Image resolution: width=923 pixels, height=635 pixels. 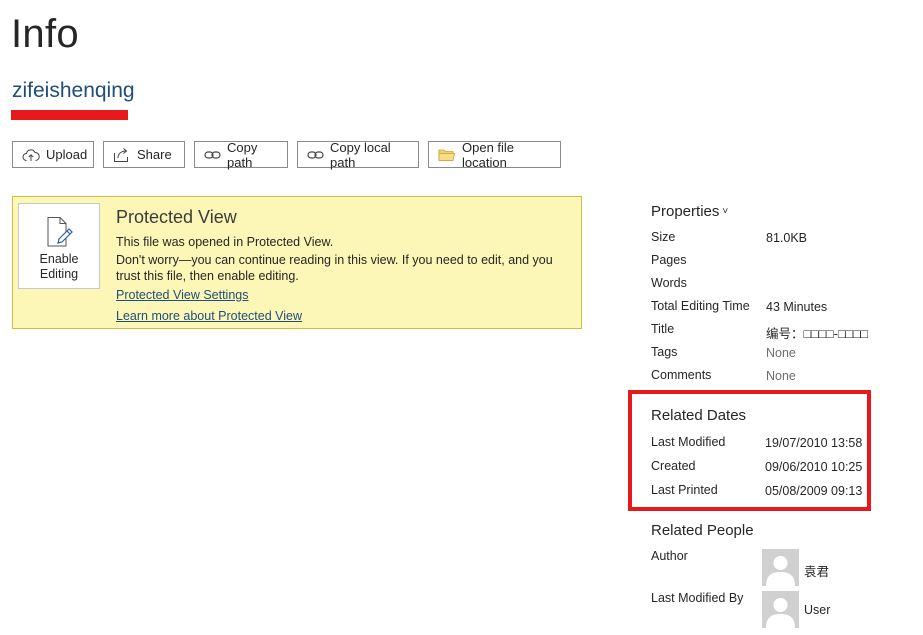 What do you see at coordinates (182, 295) in the screenshot?
I see `protected-view-settings-link: Protected View Settings` at bounding box center [182, 295].